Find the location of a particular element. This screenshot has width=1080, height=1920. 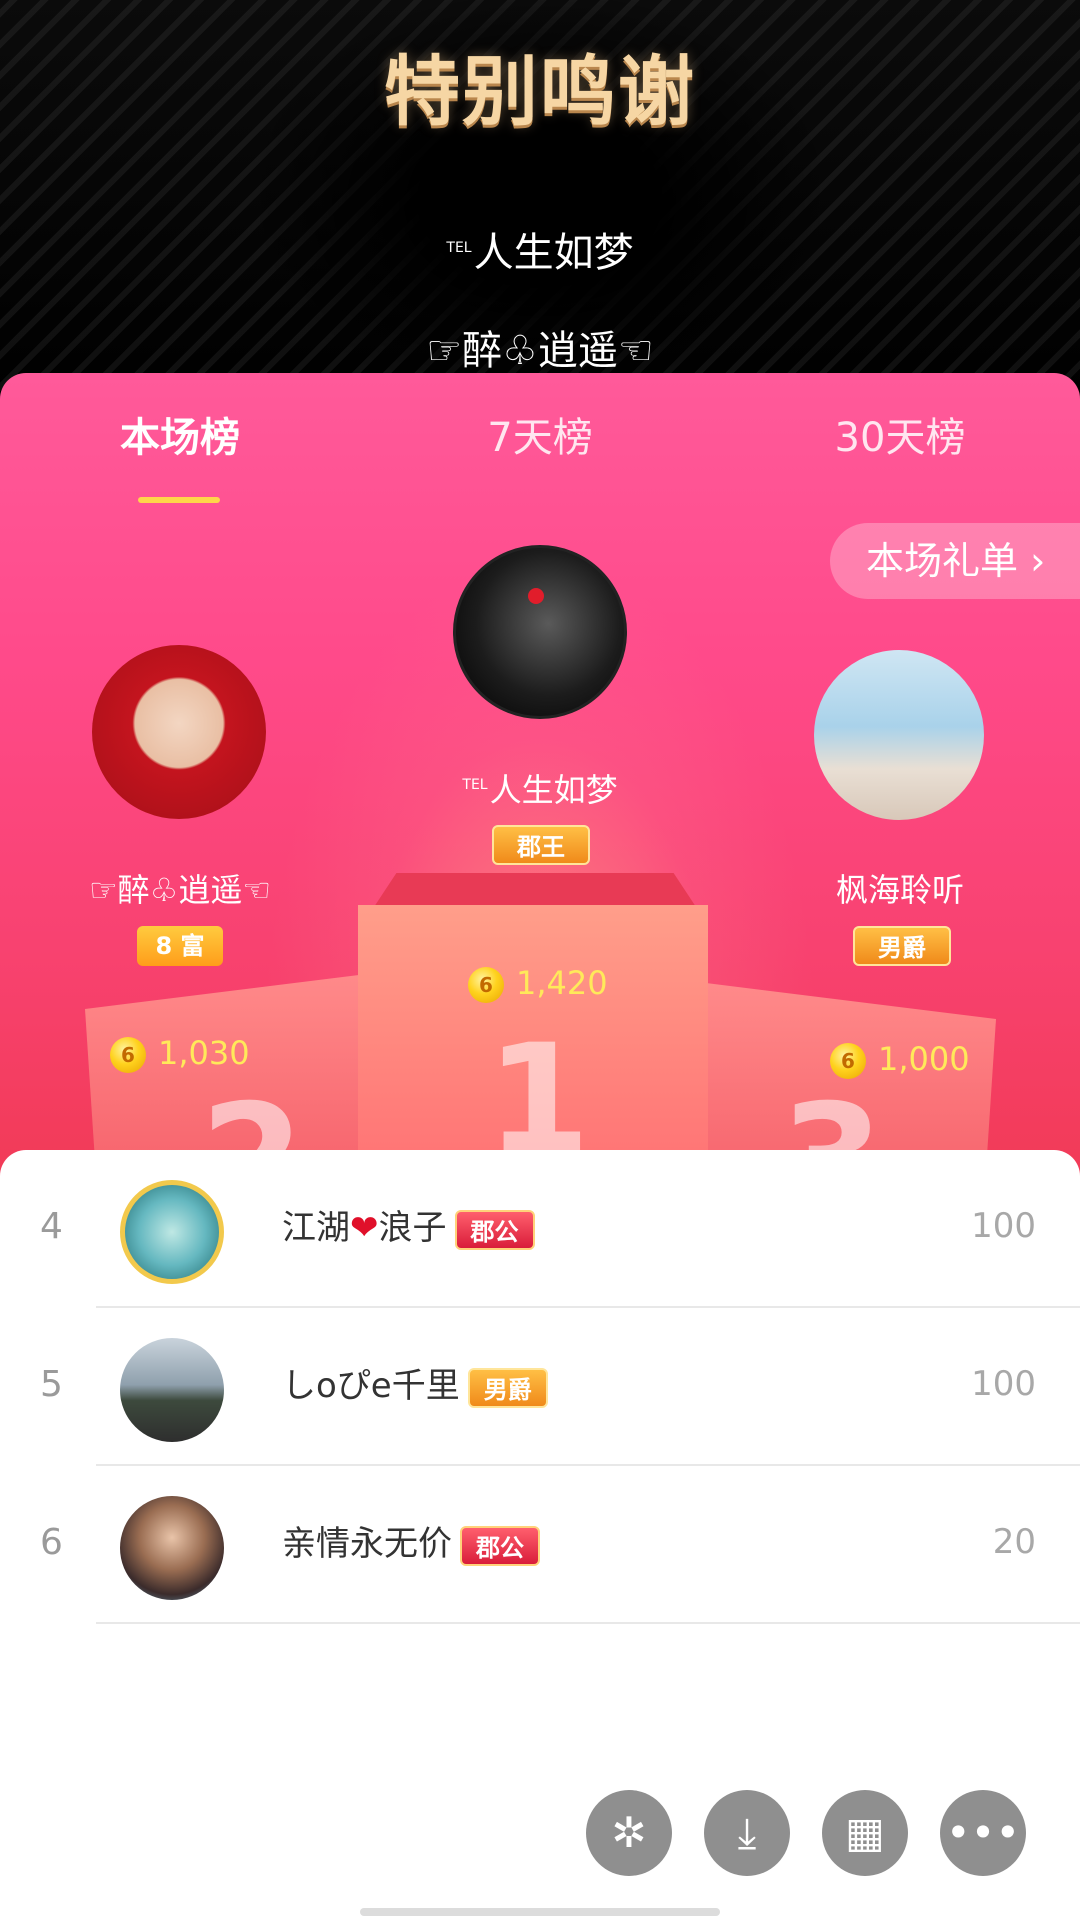

thanks-name-1: TEL人生如梦 is located at coordinates (540, 249).